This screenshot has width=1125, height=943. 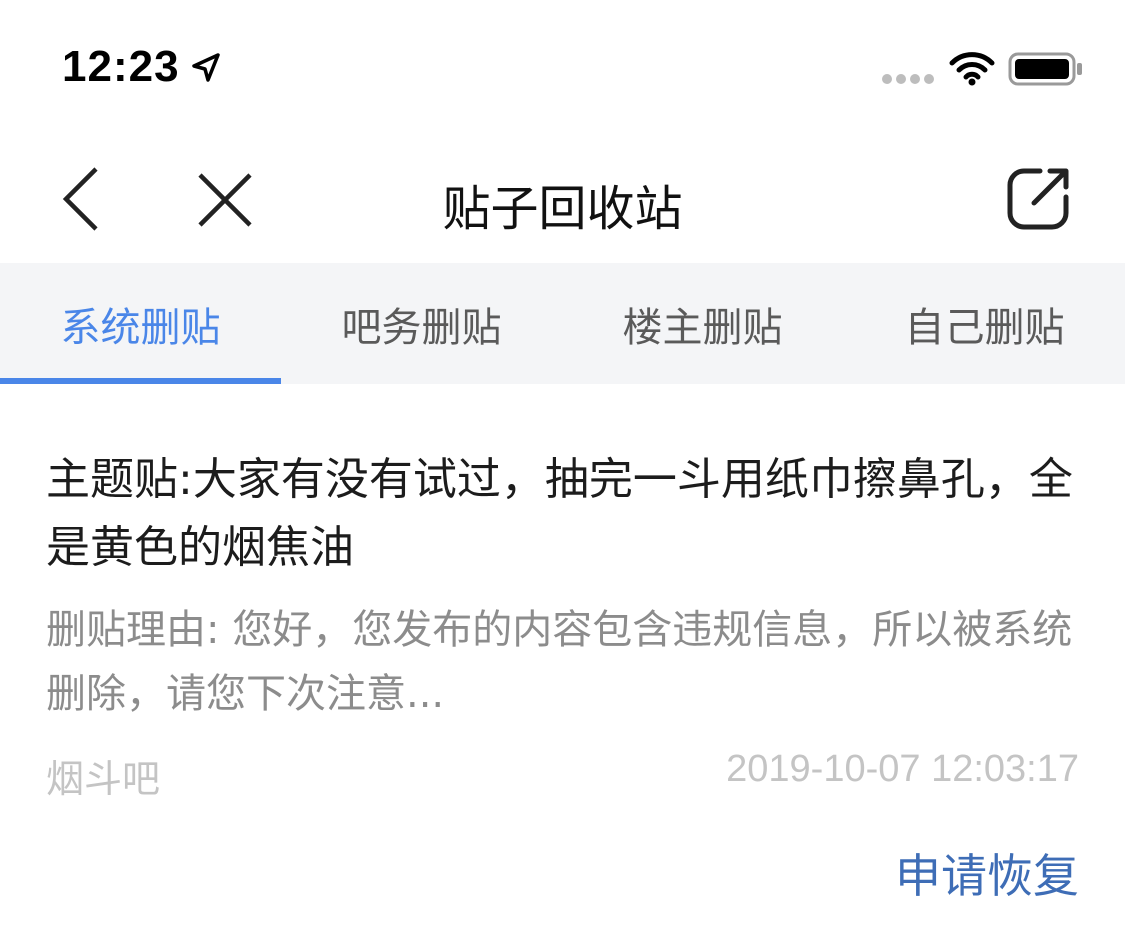 I want to click on post-title: 主题贴:大家有没有试过，抽完一斗用纸巾擦鼻孔，全是黄色的烟焦油, so click(x=566, y=514).